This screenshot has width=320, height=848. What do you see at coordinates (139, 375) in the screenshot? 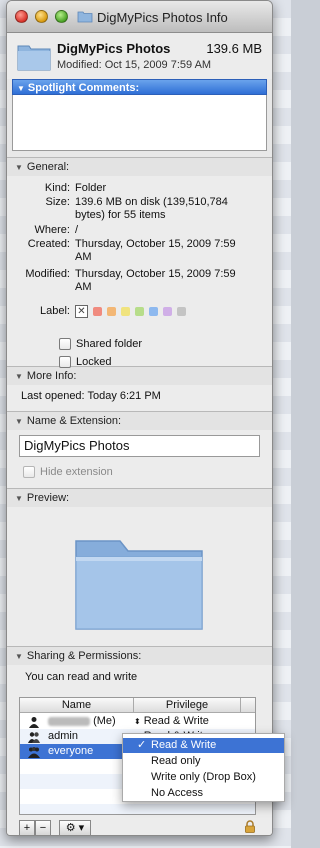
I see `more-info-section-header: ▼ More Info:` at bounding box center [139, 375].